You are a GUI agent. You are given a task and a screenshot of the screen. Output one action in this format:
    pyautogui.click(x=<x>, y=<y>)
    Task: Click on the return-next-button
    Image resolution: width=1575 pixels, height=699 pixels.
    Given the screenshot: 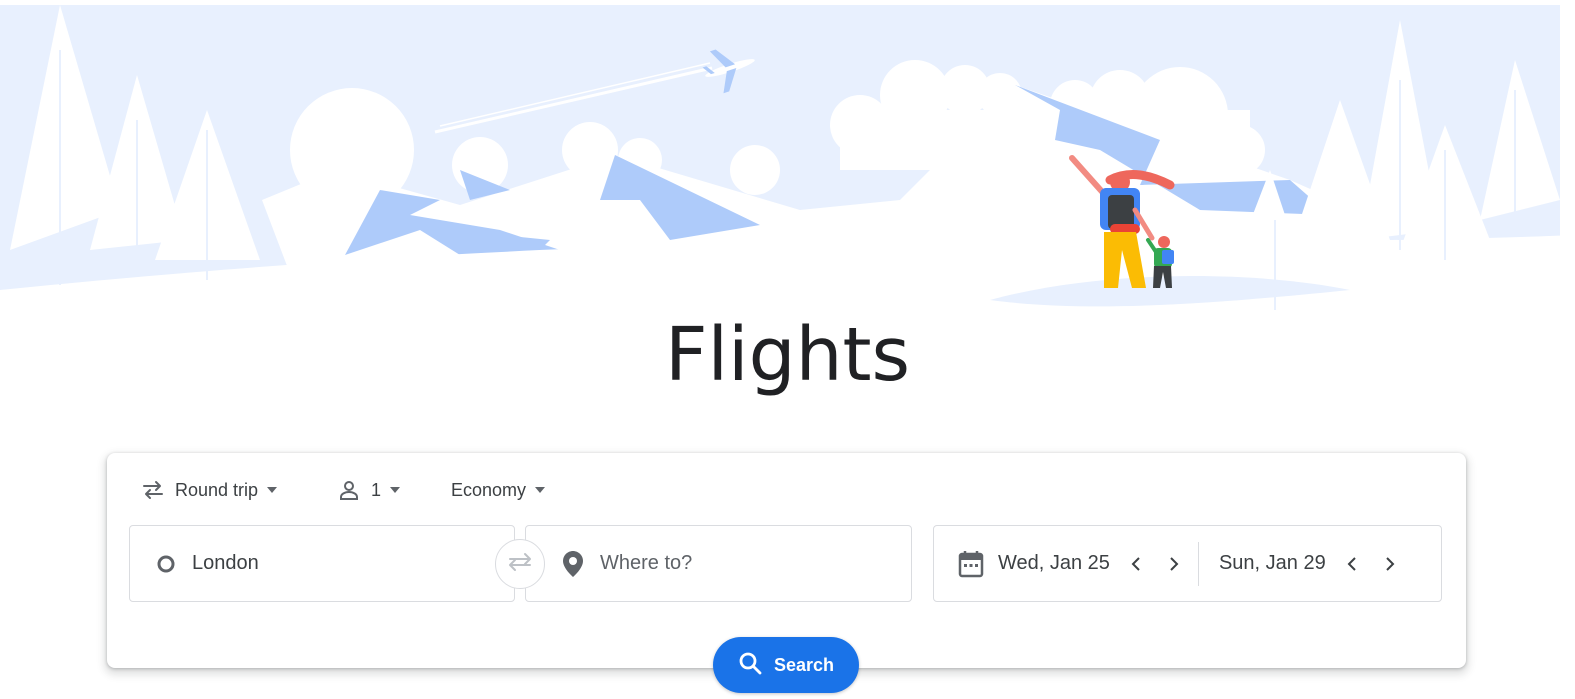 What is the action you would take?
    pyautogui.click(x=1390, y=564)
    